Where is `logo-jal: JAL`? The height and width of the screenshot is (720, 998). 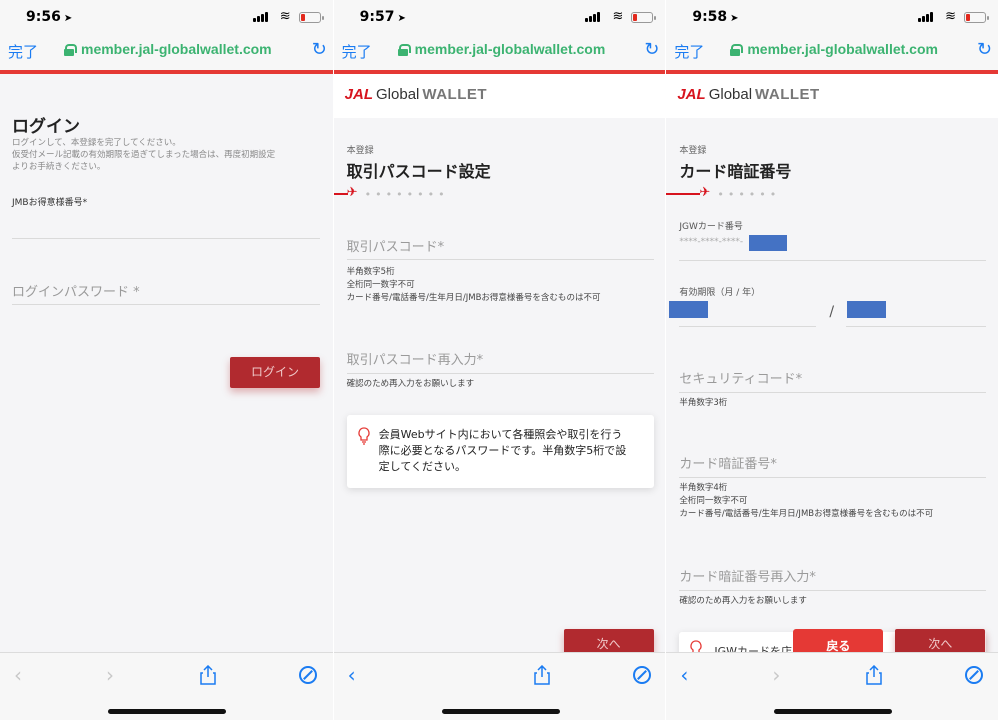
logo-jal: JAL is located at coordinates (691, 94).